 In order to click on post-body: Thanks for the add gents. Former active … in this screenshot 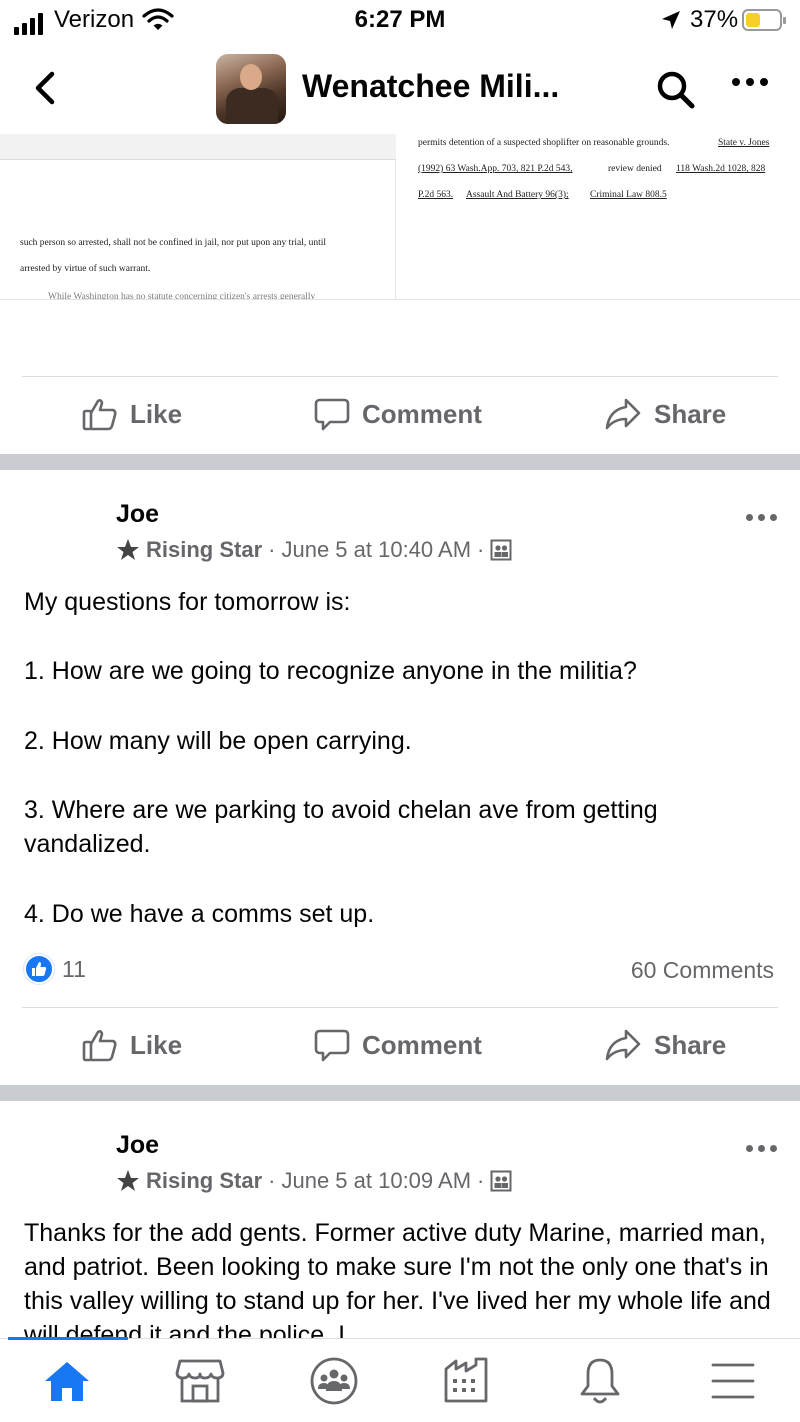, I will do `click(397, 1278)`.